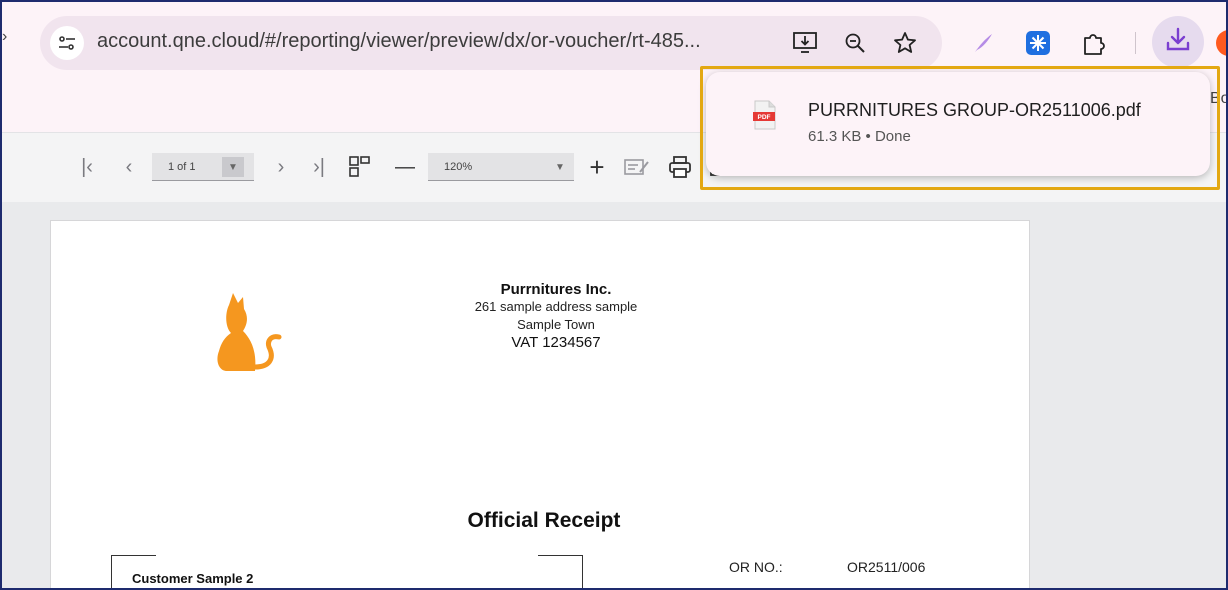 This screenshot has height=590, width=1228. What do you see at coordinates (886, 567) in the screenshot?
I see `or-number-value: OR2511/006` at bounding box center [886, 567].